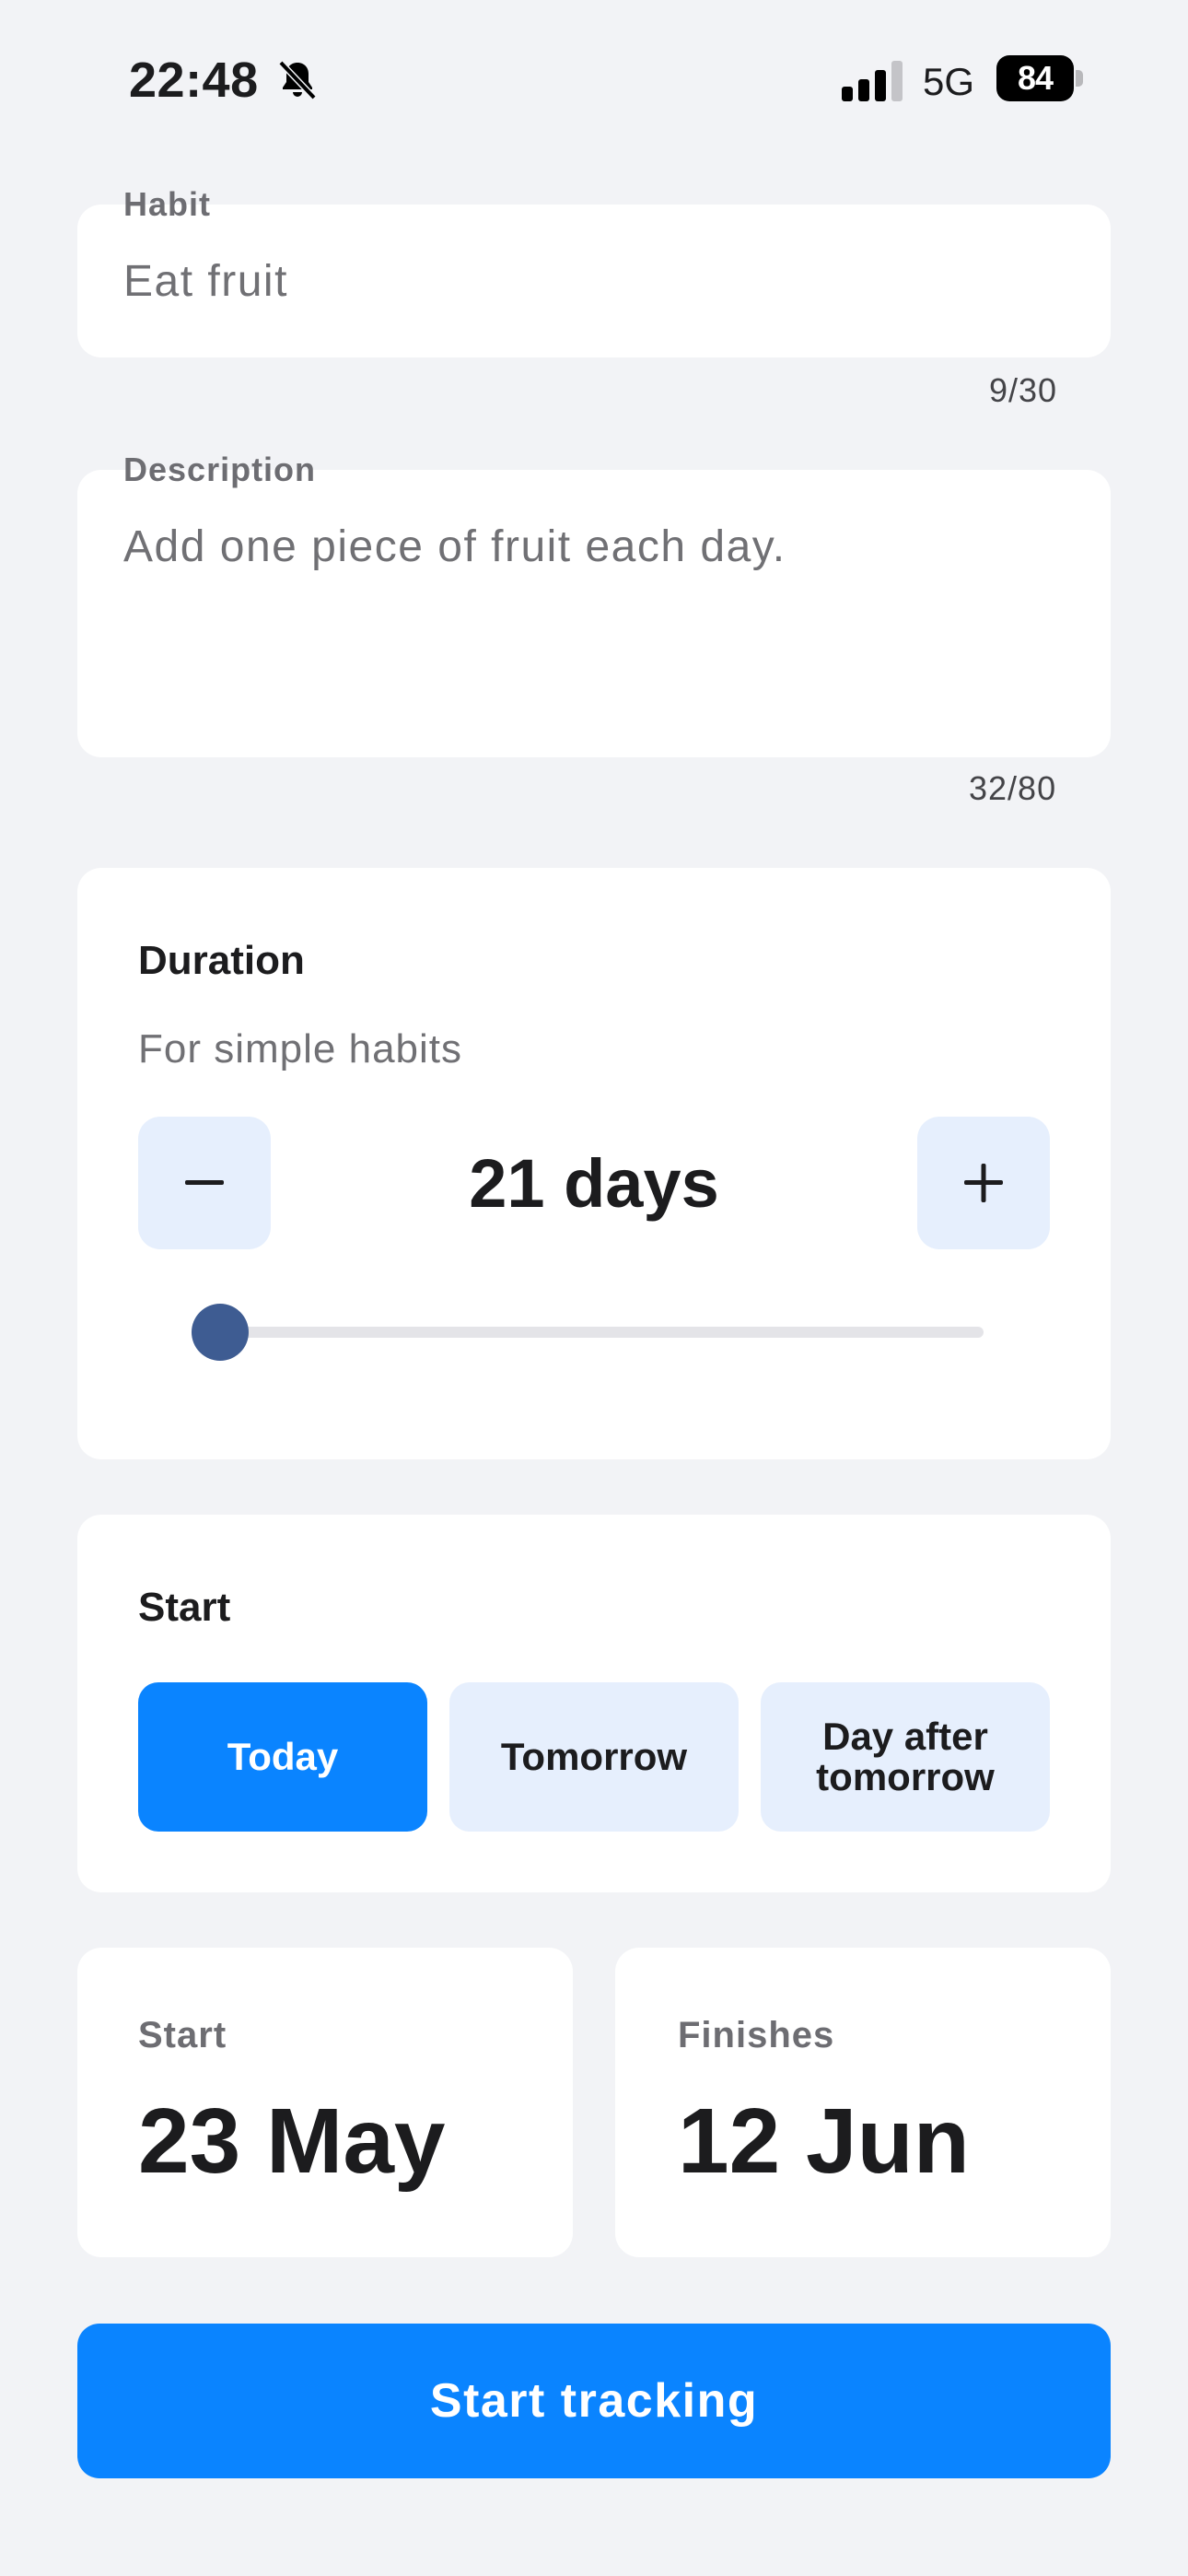 Image resolution: width=1188 pixels, height=2576 pixels. Describe the element at coordinates (300, 1048) in the screenshot. I see `duration-subtitle: For simple habits` at that location.